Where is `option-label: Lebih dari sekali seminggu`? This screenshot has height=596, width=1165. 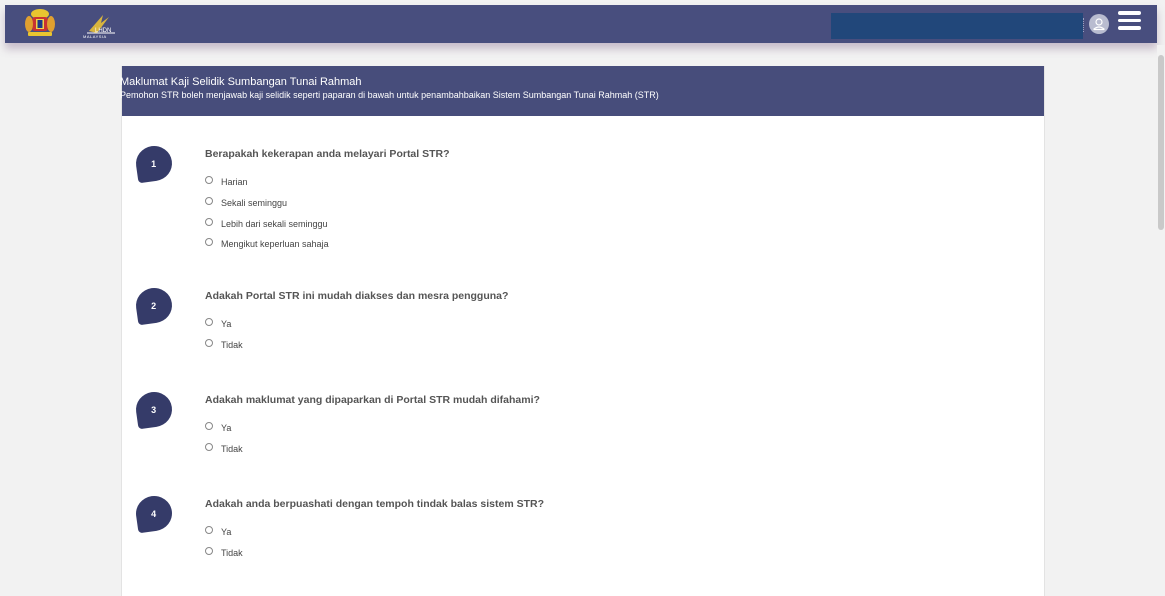
option-label: Lebih dari sekali seminggu is located at coordinates (274, 223).